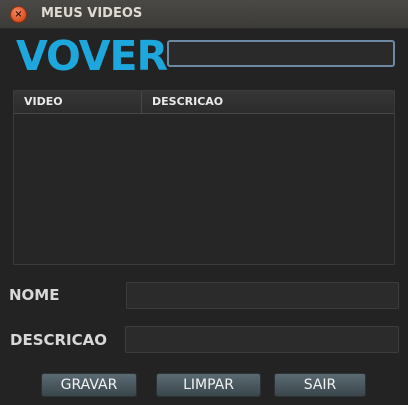 This screenshot has width=408, height=405. Describe the element at coordinates (34, 295) in the screenshot. I see `nome-label: NOME` at that location.